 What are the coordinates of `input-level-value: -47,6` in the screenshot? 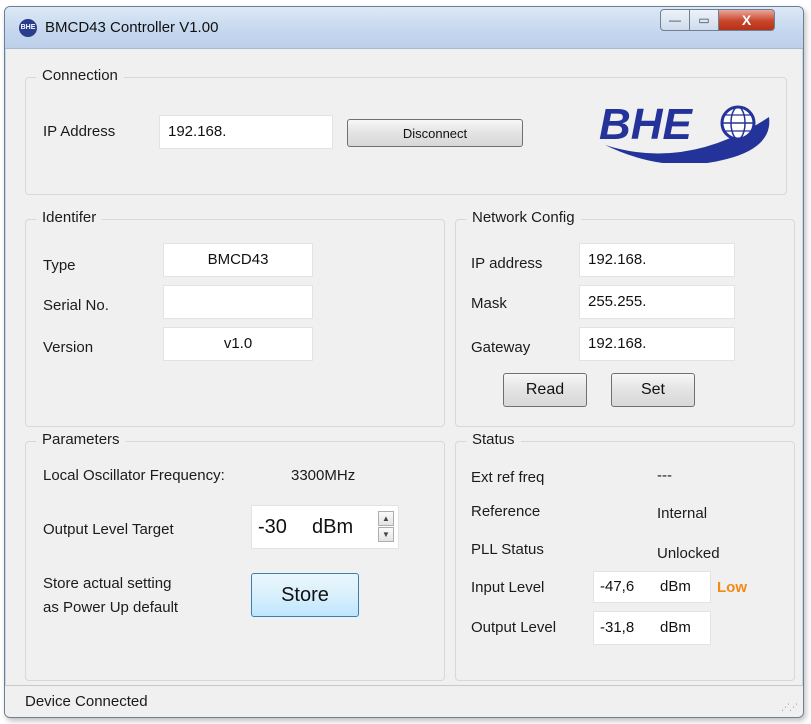 It's located at (617, 586).